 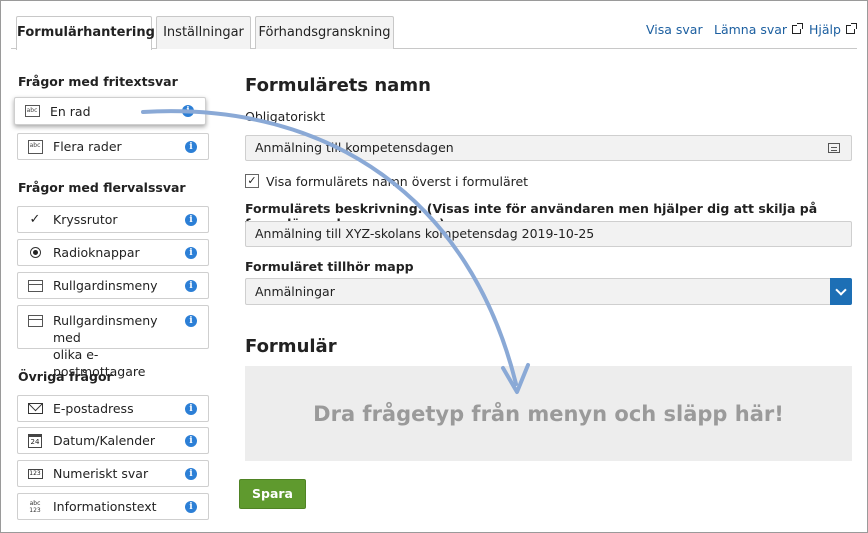 I want to click on show-name-checkbox: ✓, so click(x=252, y=181).